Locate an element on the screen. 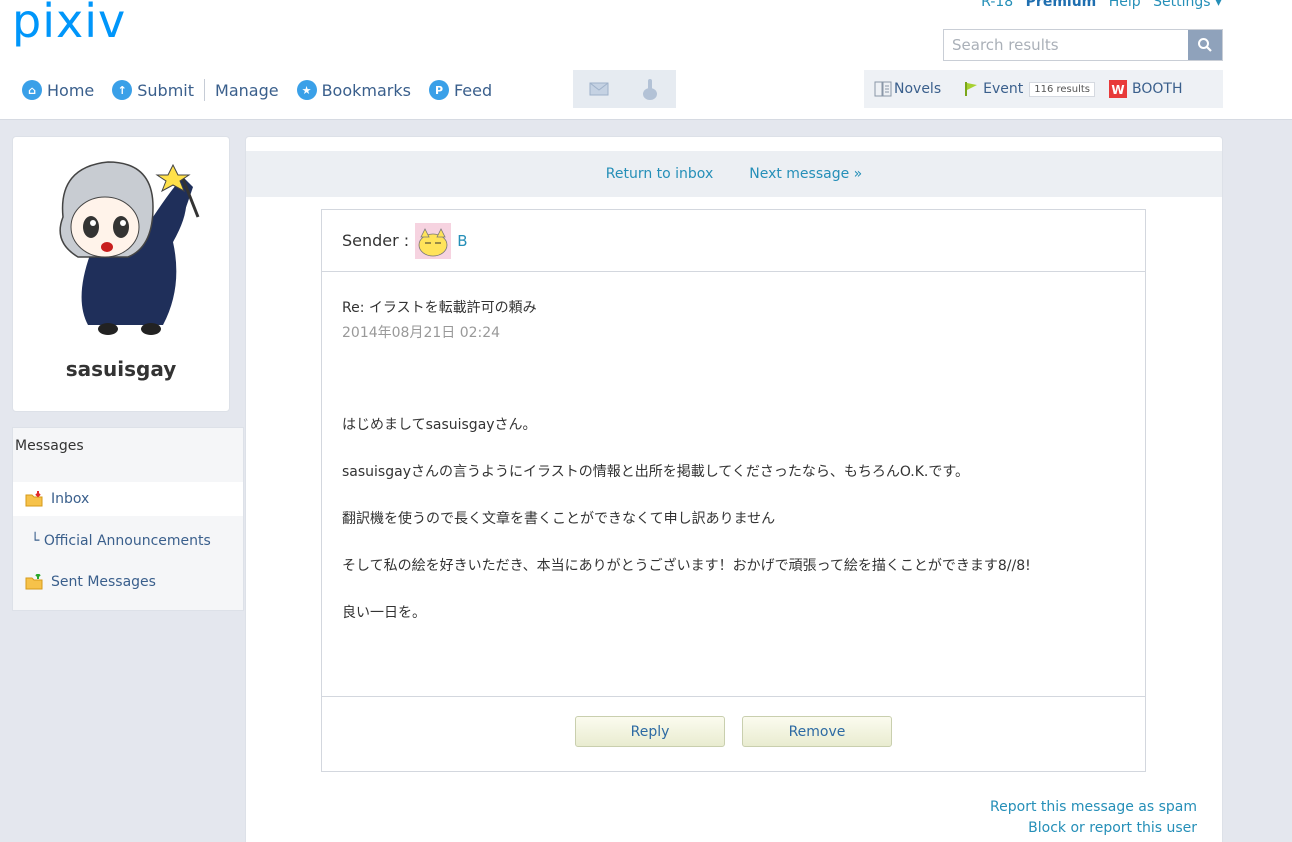 This screenshot has height=842, width=1292. external-links: Novels Event 116 results W BOOTH is located at coordinates (1043, 89).